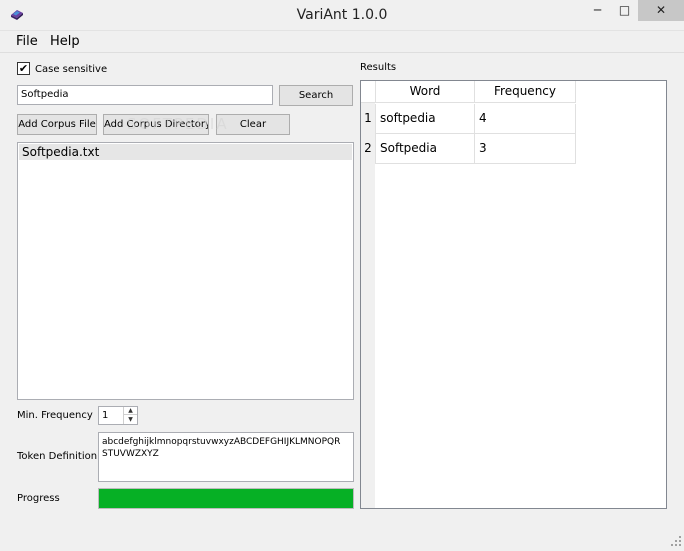  What do you see at coordinates (65, 42) in the screenshot?
I see `menu-help: Help` at bounding box center [65, 42].